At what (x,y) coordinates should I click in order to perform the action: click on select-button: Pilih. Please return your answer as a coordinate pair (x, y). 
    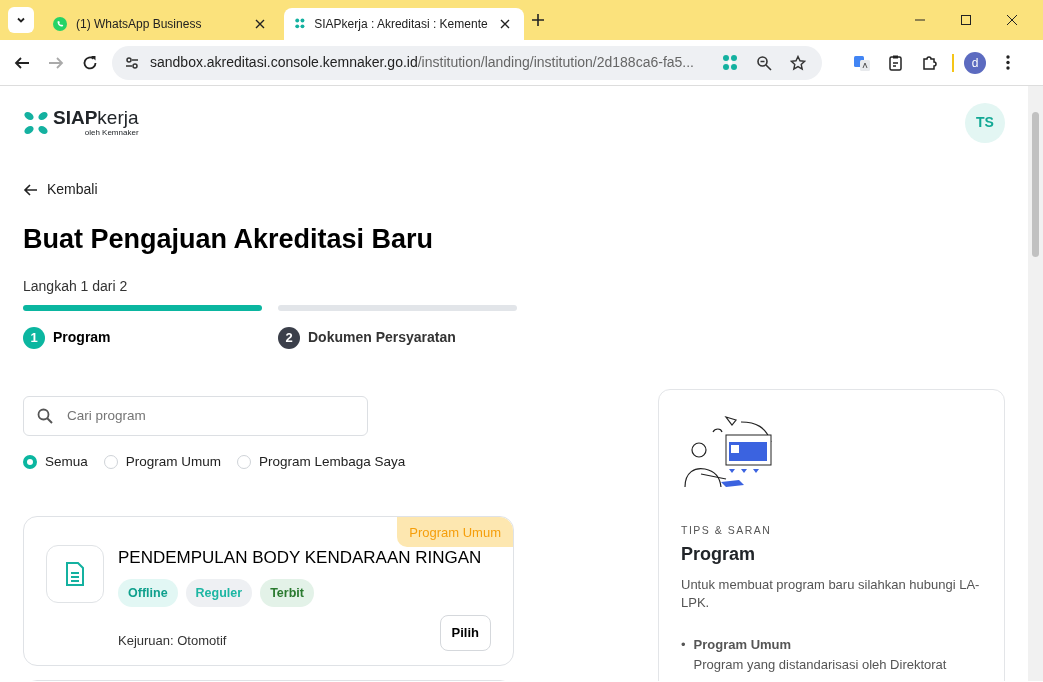
    Looking at the image, I should click on (465, 633).